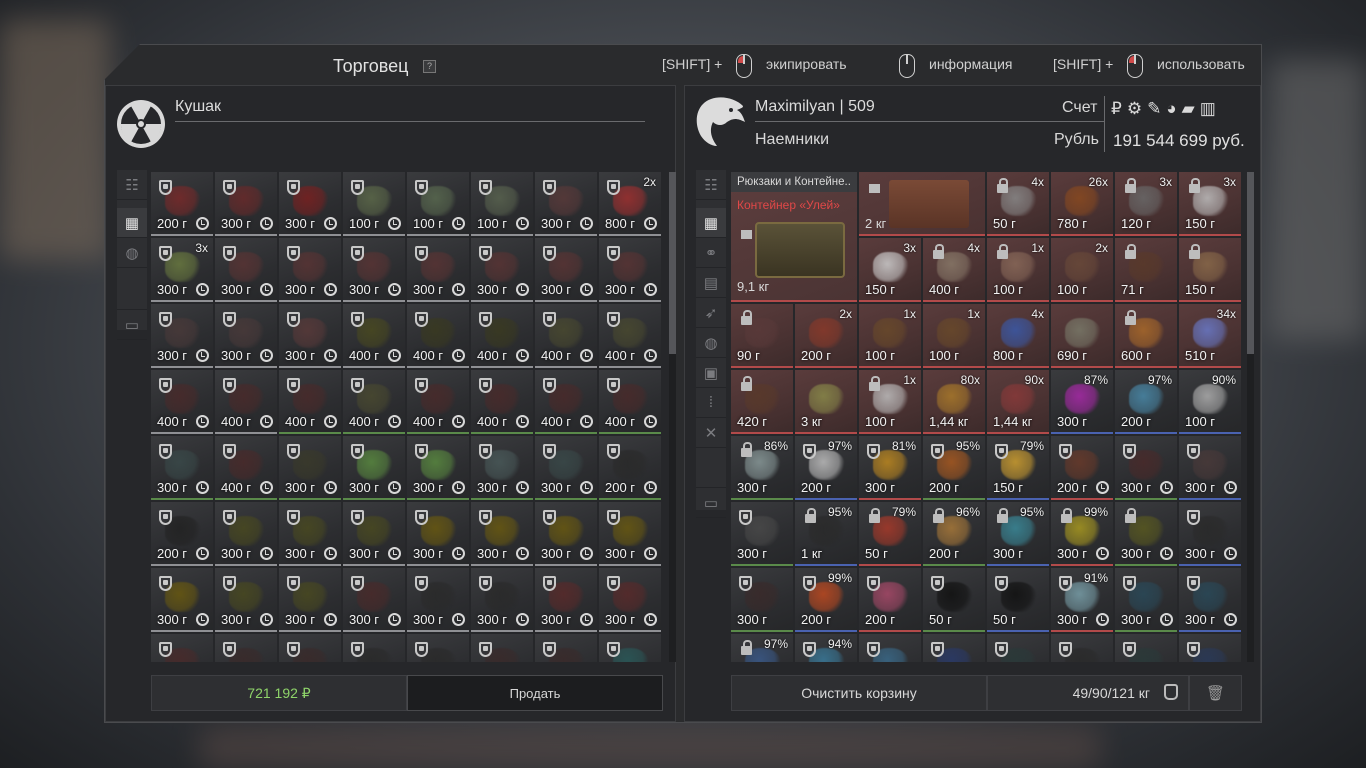 This screenshot has height=768, width=1366. Describe the element at coordinates (711, 283) in the screenshot. I see `tab-armor: ▤` at that location.